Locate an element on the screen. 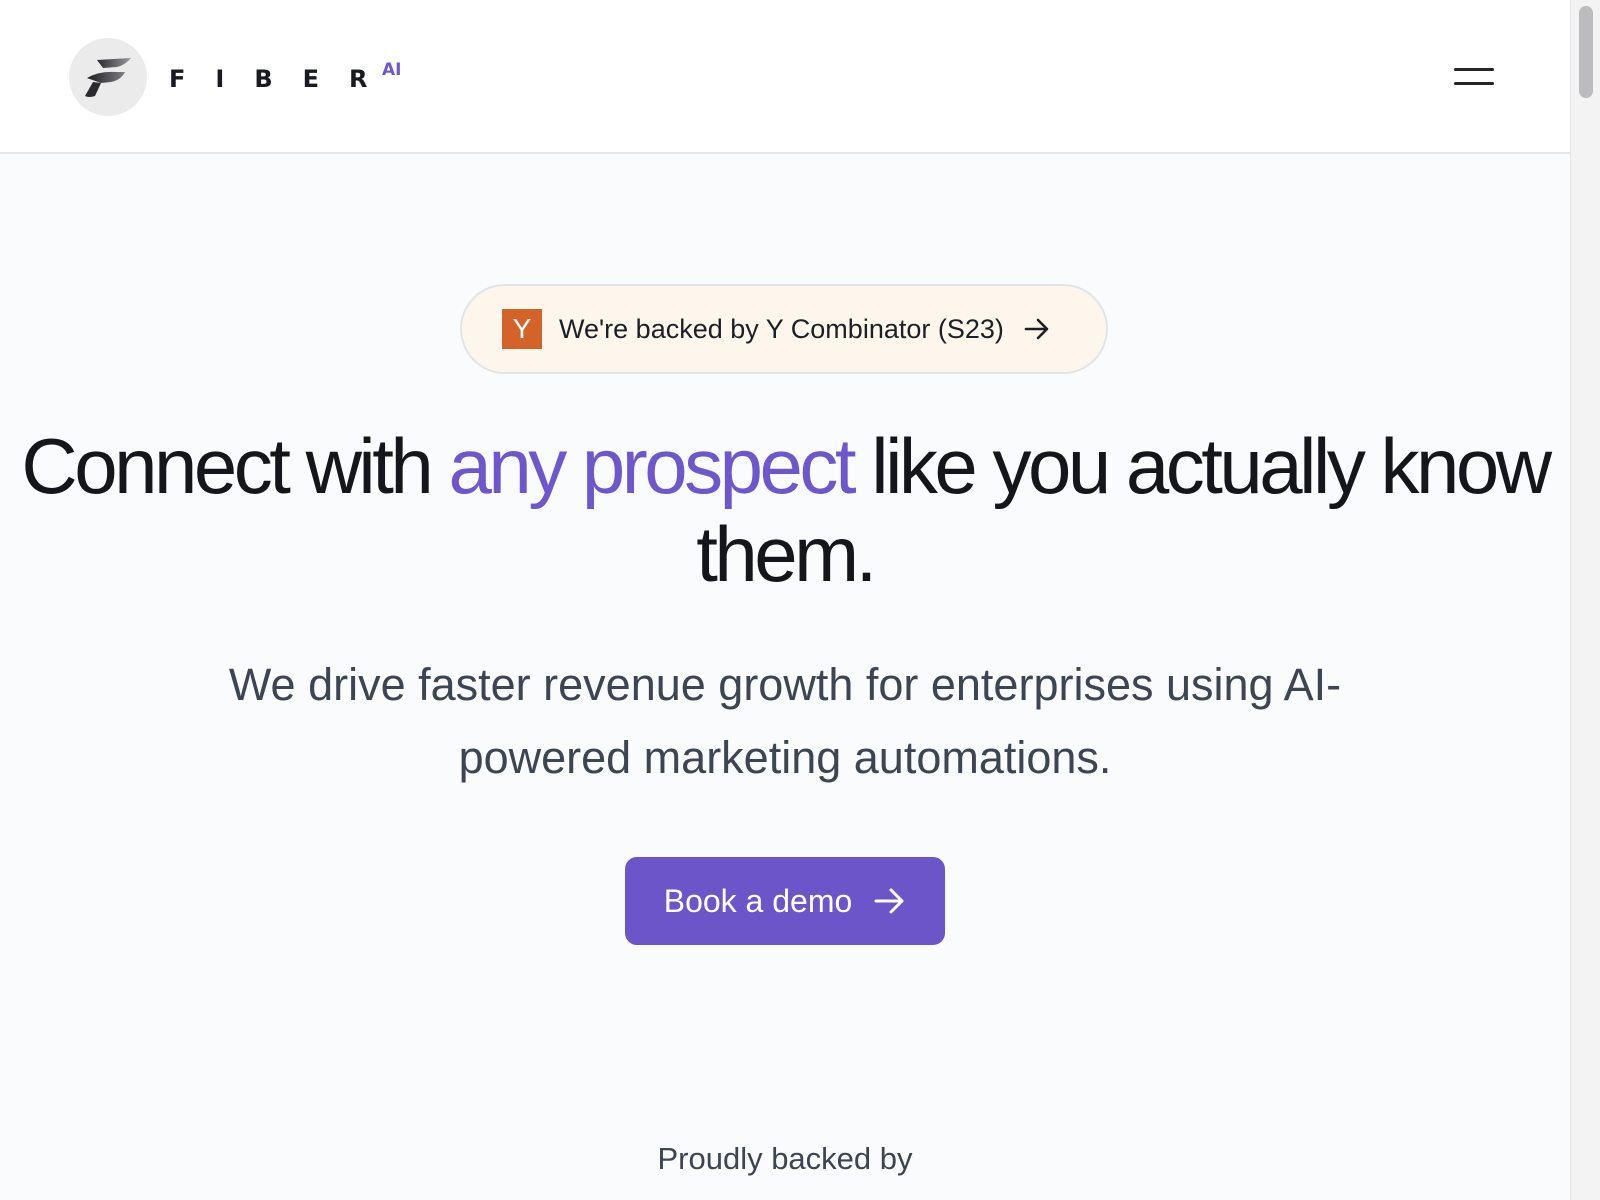 The image size is (1600, 1200). hamburger-menu-icon is located at coordinates (1473, 77).